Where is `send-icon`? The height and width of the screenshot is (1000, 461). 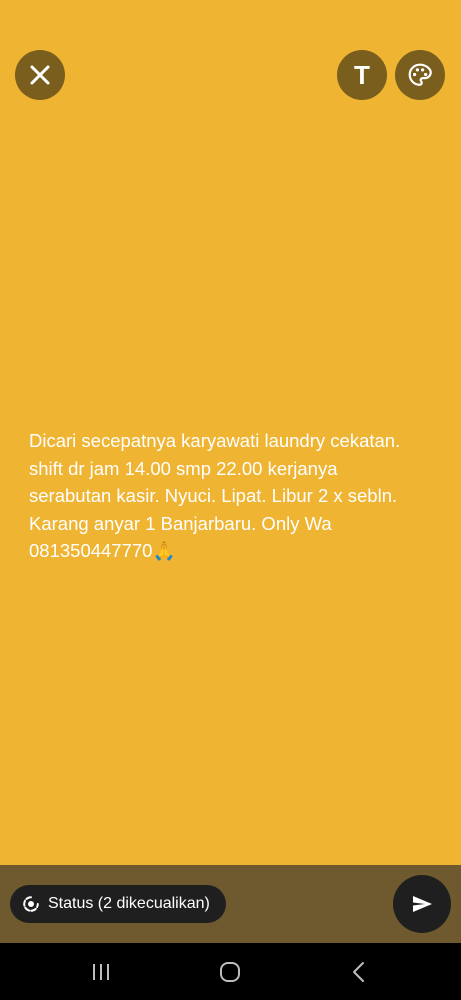 send-icon is located at coordinates (422, 904).